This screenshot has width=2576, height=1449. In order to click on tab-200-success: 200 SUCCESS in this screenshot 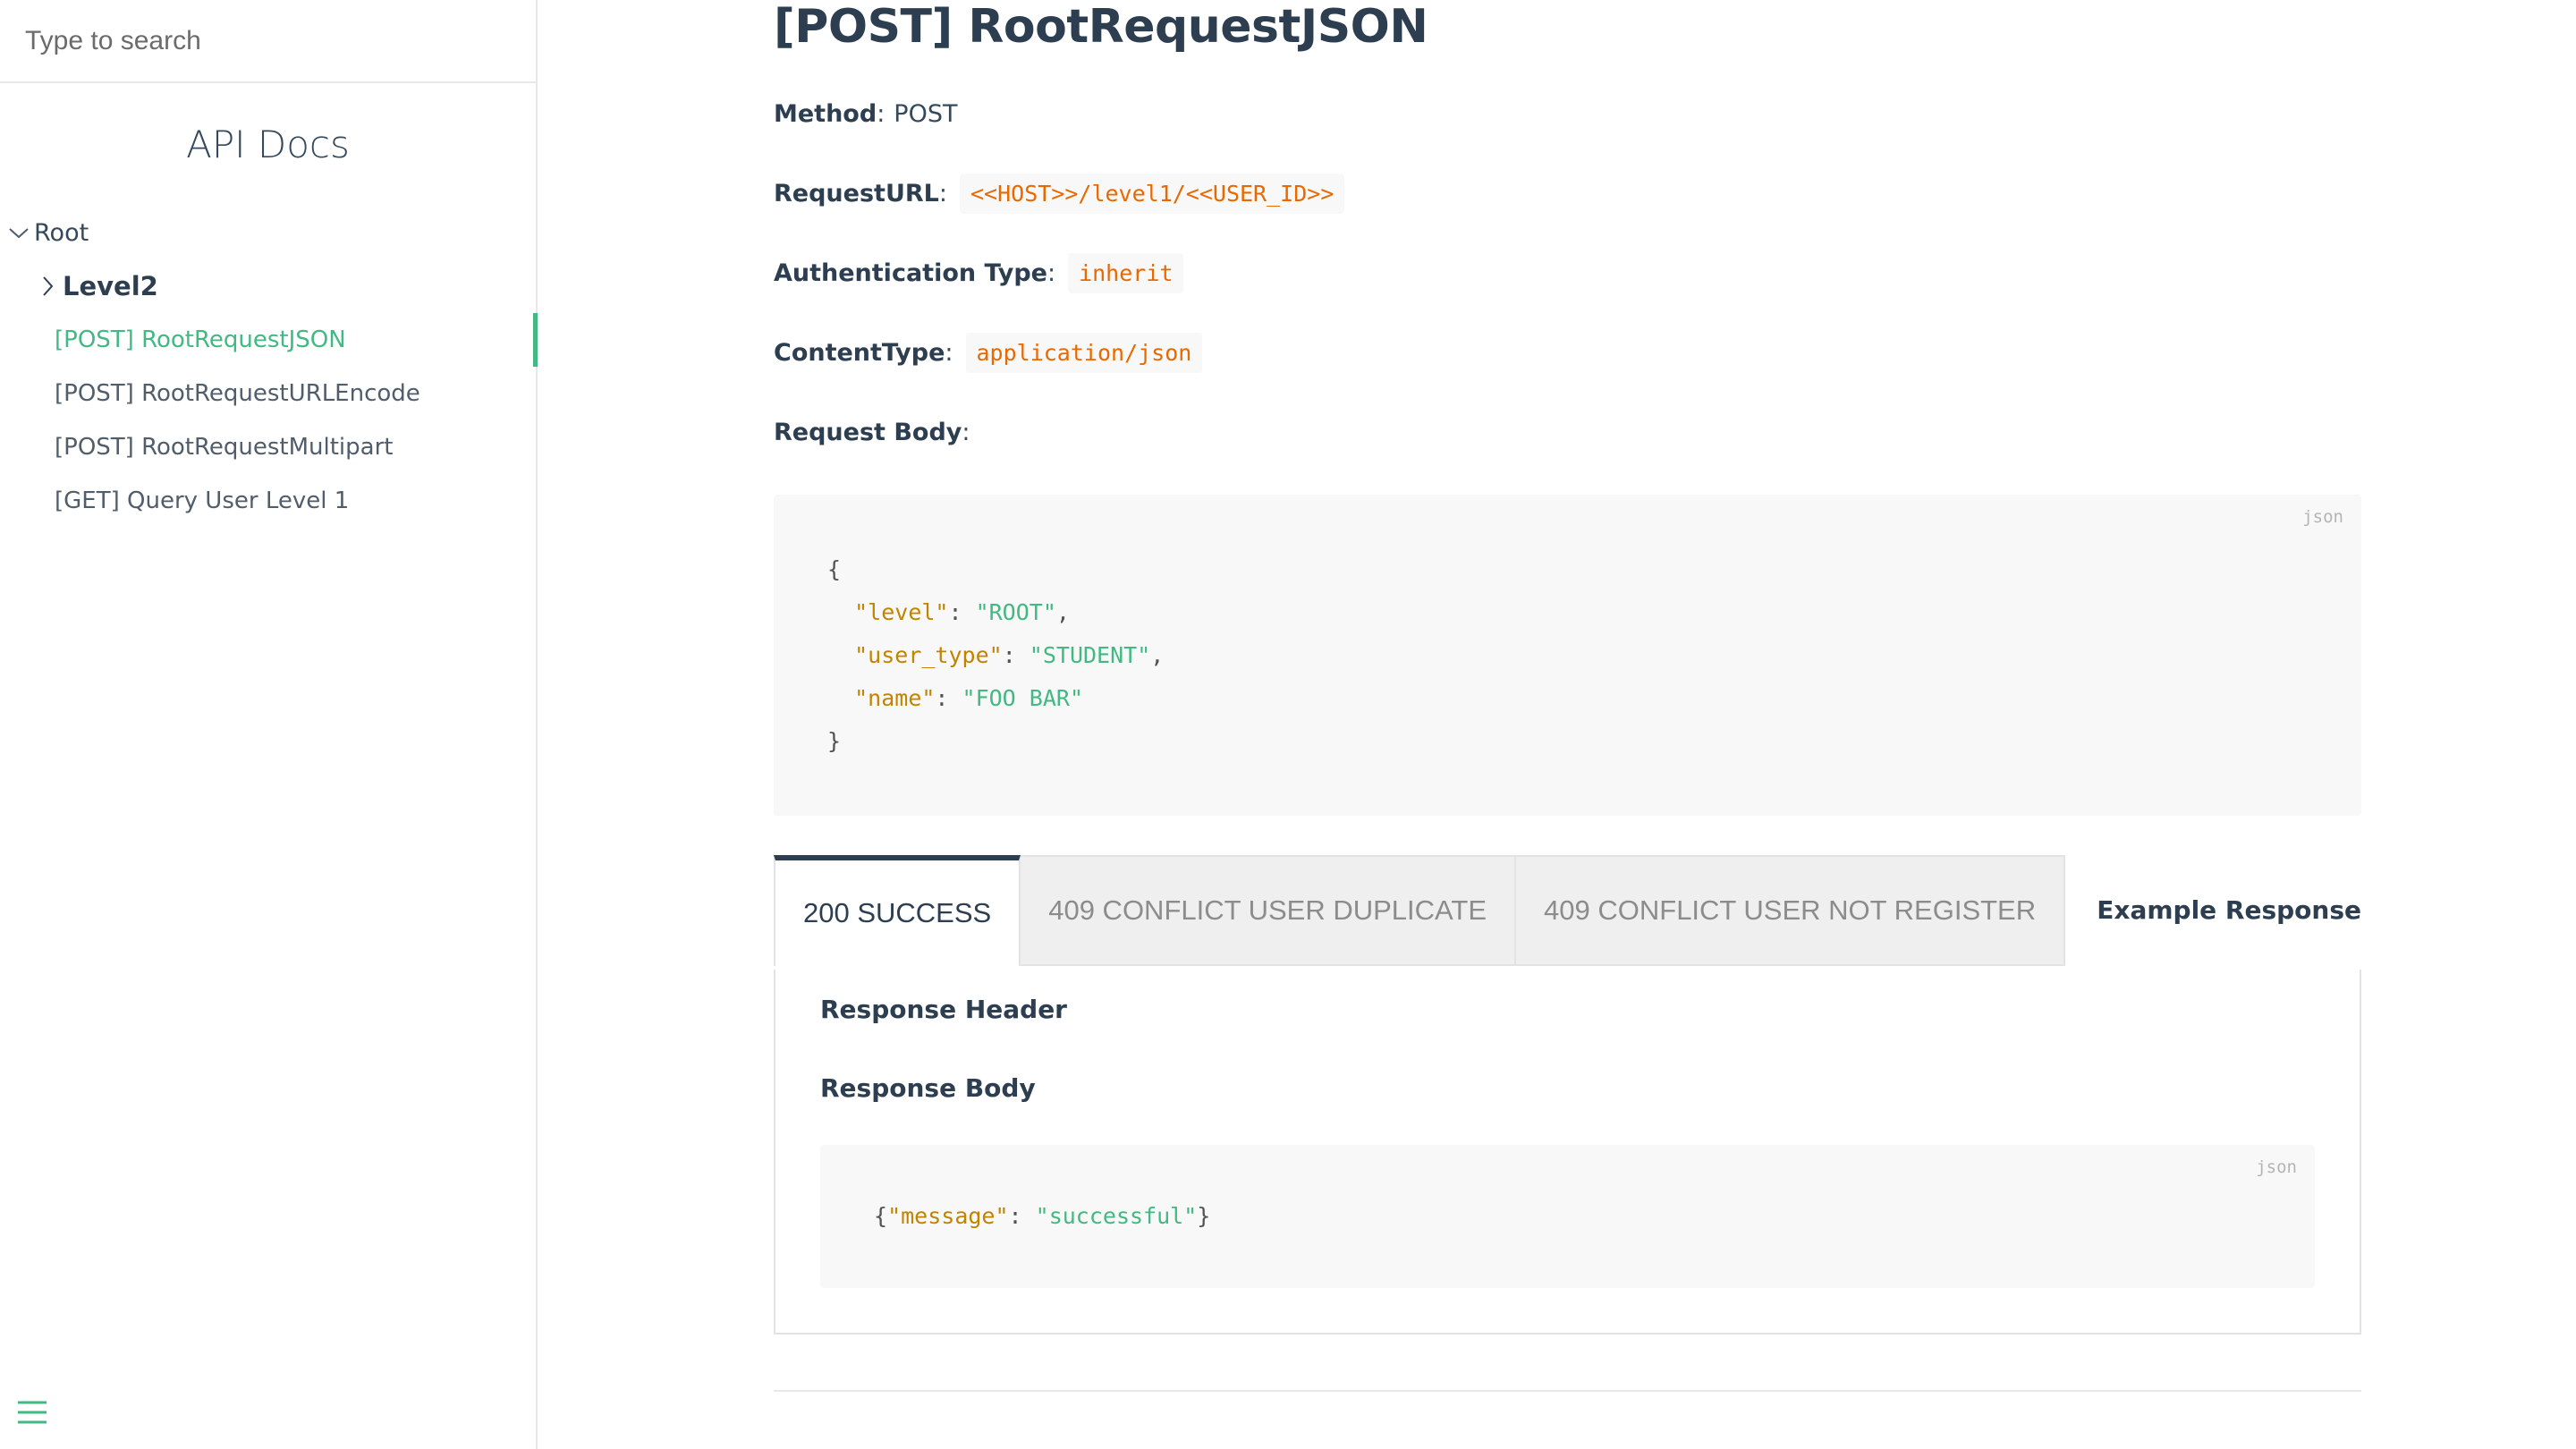, I will do `click(897, 910)`.